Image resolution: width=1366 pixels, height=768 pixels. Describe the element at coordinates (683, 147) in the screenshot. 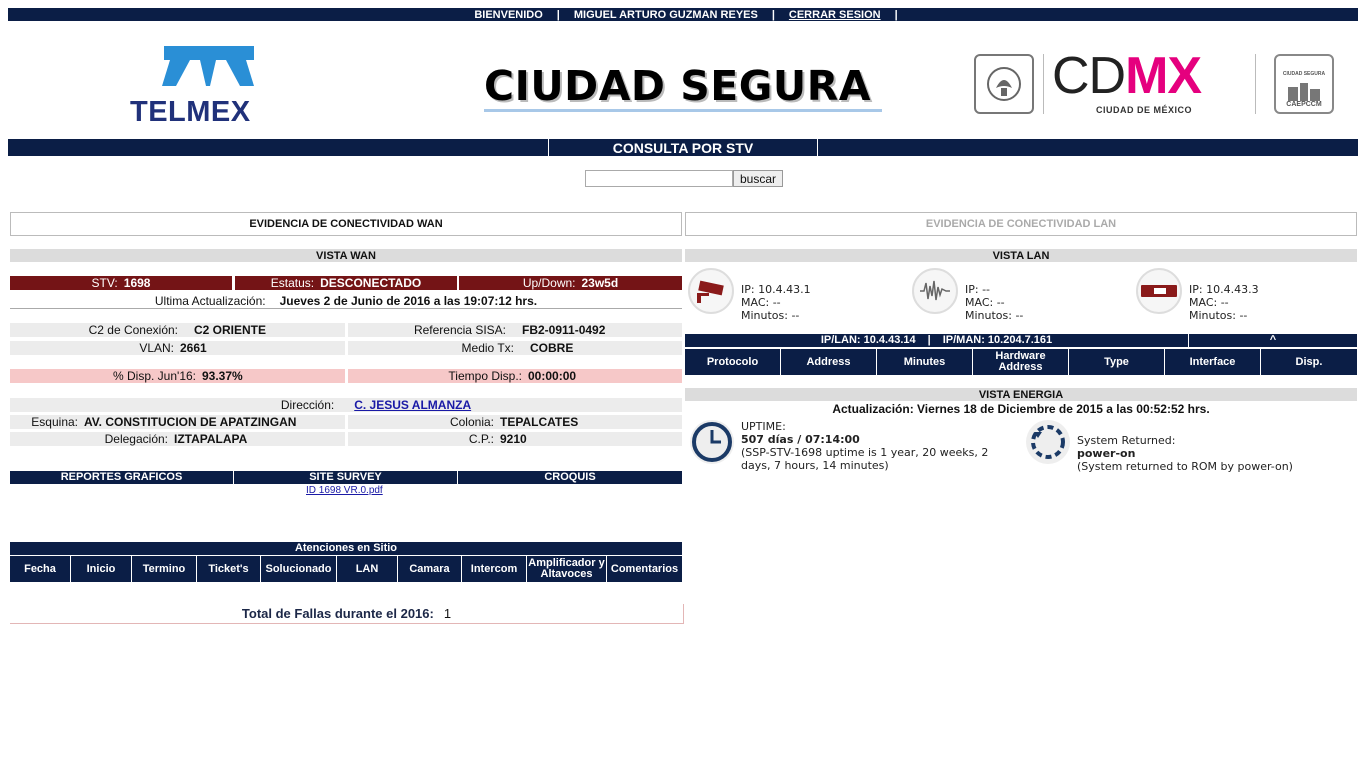

I see `consulta-title: CONSULTA POR STV` at that location.